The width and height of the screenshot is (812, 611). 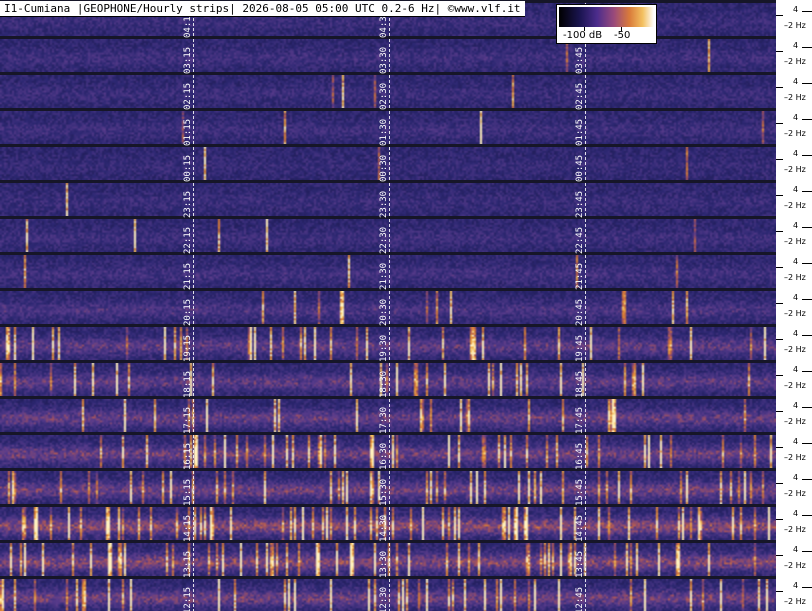 What do you see at coordinates (580, 204) in the screenshot?
I see `time-label: 23:45` at bounding box center [580, 204].